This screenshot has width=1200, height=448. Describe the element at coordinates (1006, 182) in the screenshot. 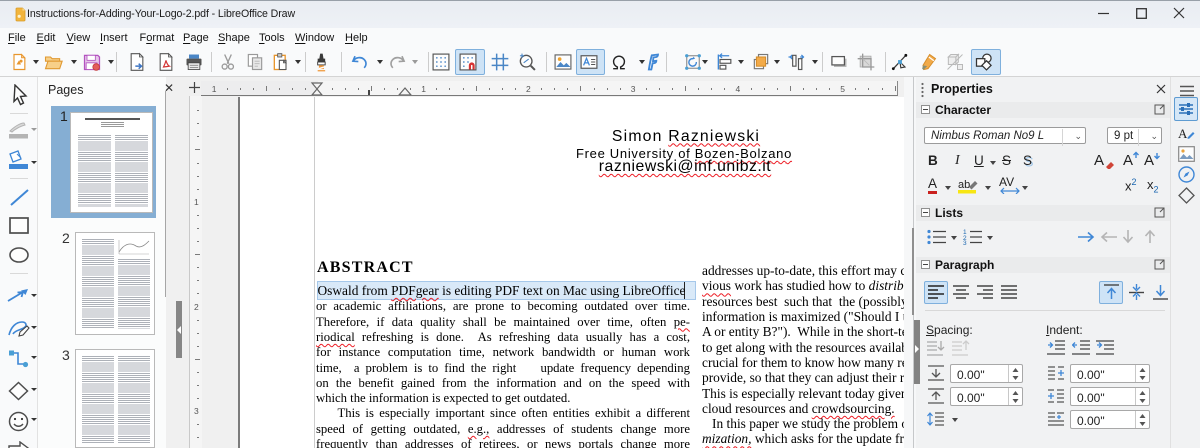

I see `svg-text: AV` at that location.